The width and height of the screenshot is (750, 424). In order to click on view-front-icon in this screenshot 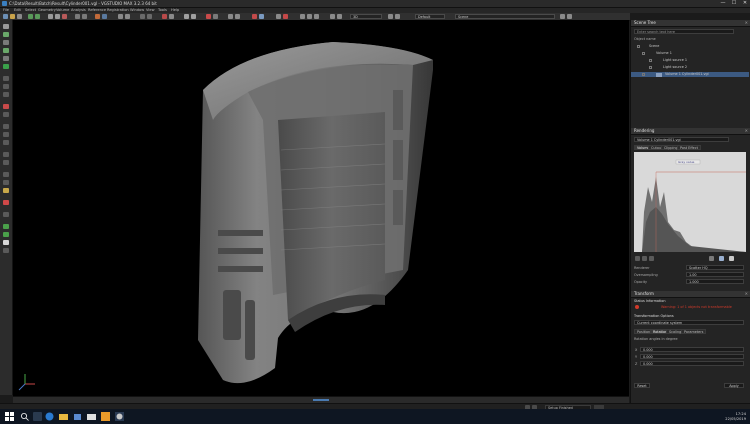, I will do `click(302, 16)`.